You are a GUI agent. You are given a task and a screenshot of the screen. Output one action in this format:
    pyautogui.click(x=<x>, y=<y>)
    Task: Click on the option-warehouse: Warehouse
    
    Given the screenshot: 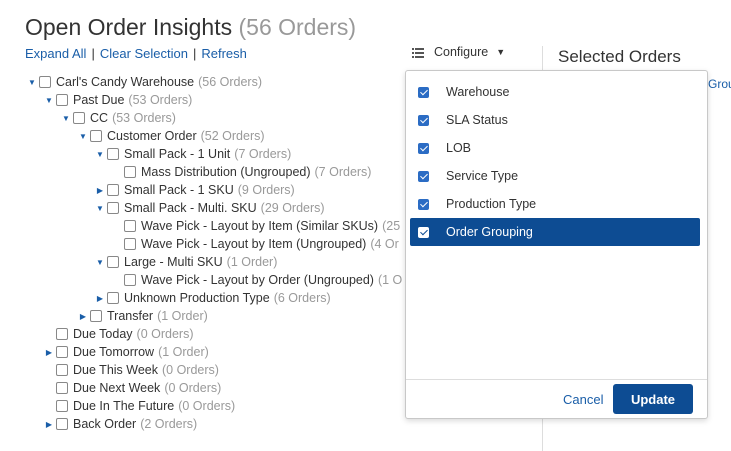 What is the action you would take?
    pyautogui.click(x=555, y=92)
    